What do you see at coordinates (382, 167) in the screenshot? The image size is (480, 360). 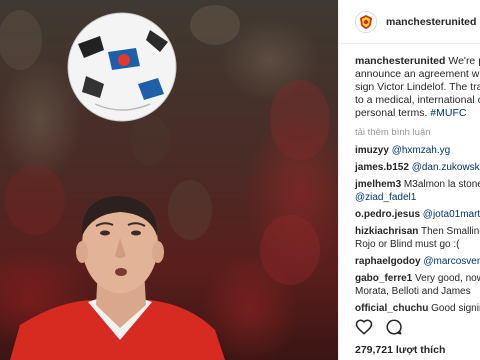 I see `comment-user: james.b152` at bounding box center [382, 167].